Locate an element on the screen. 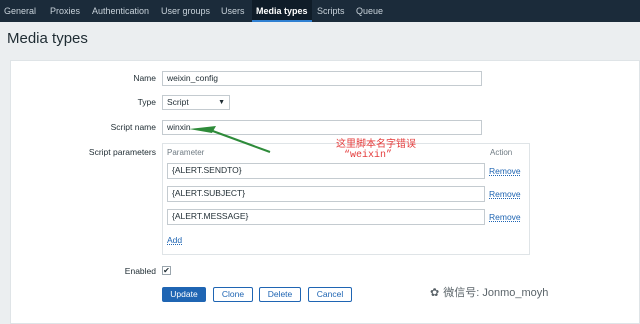 The image size is (640, 324). annotation-arrow is located at coordinates (230, 139).